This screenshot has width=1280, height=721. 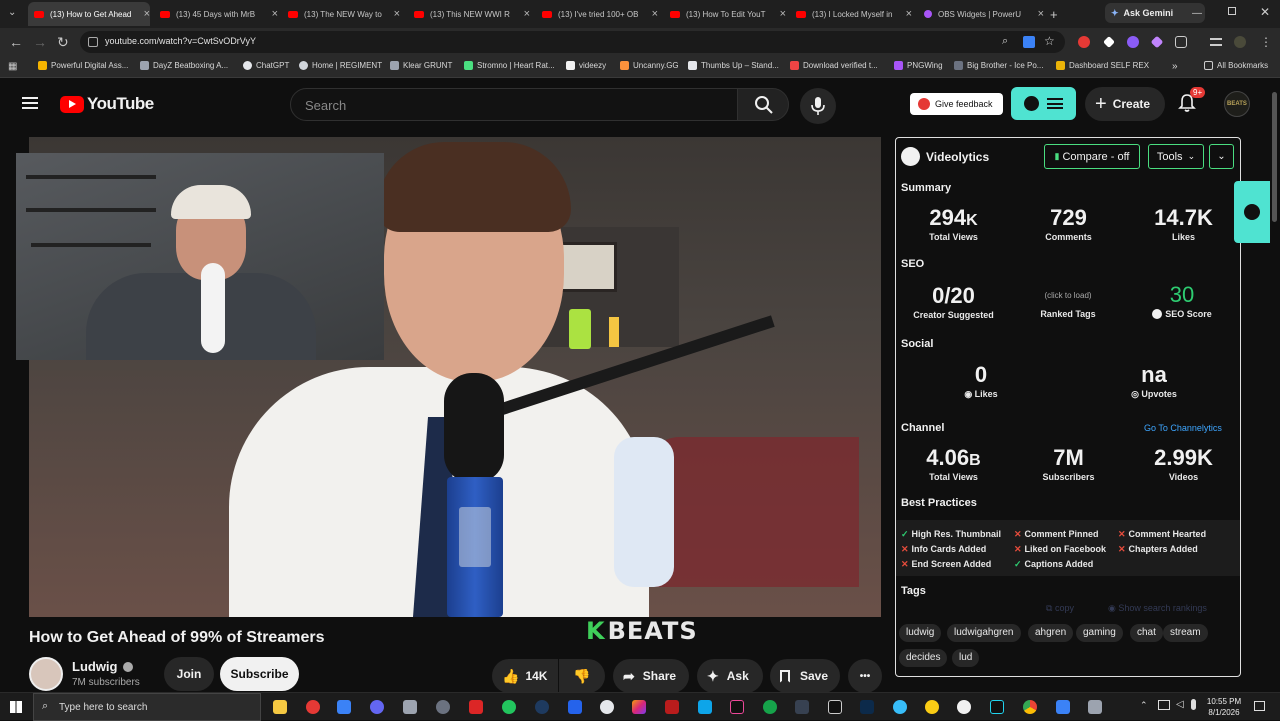 What do you see at coordinates (1144, 705) in the screenshot?
I see `tray-overflow-icon: ⌃` at bounding box center [1144, 705].